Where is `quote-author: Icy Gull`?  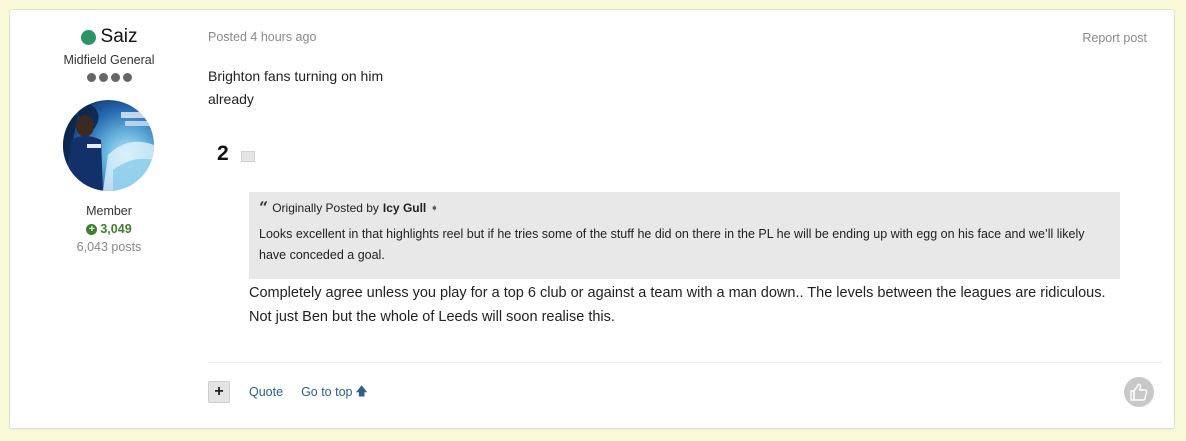 quote-author: Icy Gull is located at coordinates (404, 208).